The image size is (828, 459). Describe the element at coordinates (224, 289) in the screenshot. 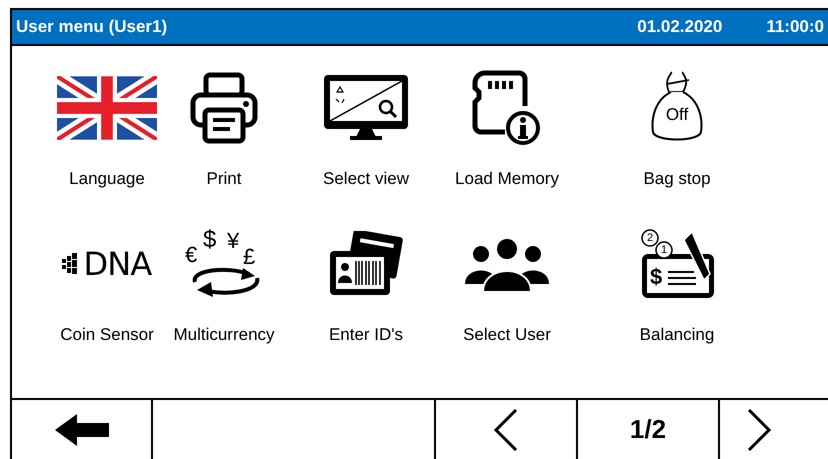

I see `menu-item: € $ ¥ £ Multicurrency` at that location.